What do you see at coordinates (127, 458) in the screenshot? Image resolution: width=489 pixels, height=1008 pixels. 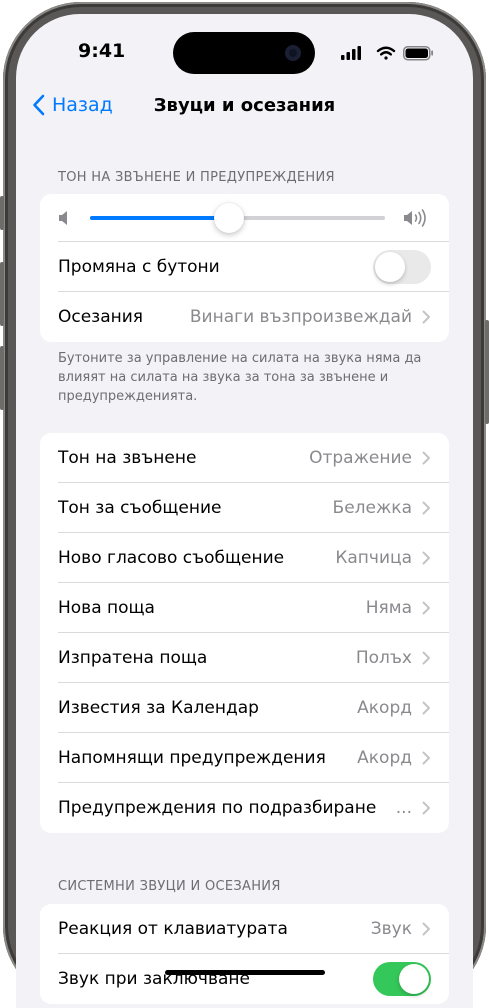 I see `sound-setting-label: Тон на звънене` at bounding box center [127, 458].